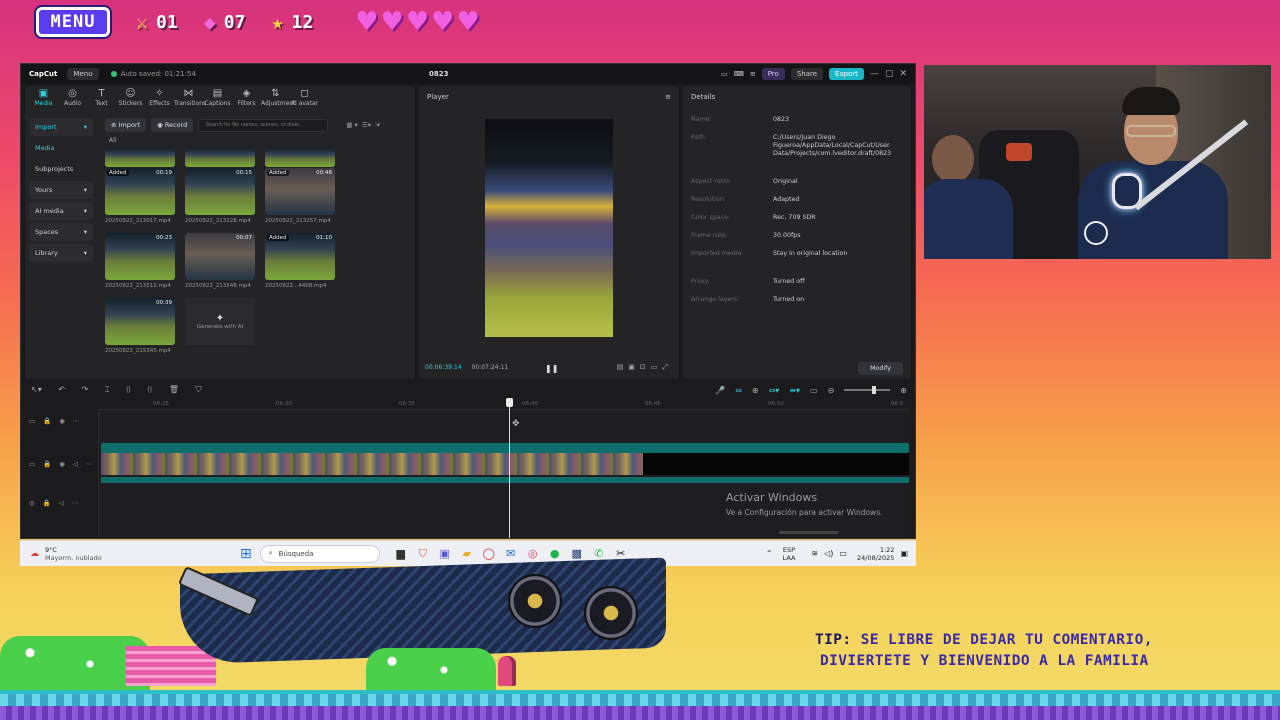  What do you see at coordinates (61, 169) in the screenshot?
I see `sidebar-item-subprojects: Subprojects` at bounding box center [61, 169].